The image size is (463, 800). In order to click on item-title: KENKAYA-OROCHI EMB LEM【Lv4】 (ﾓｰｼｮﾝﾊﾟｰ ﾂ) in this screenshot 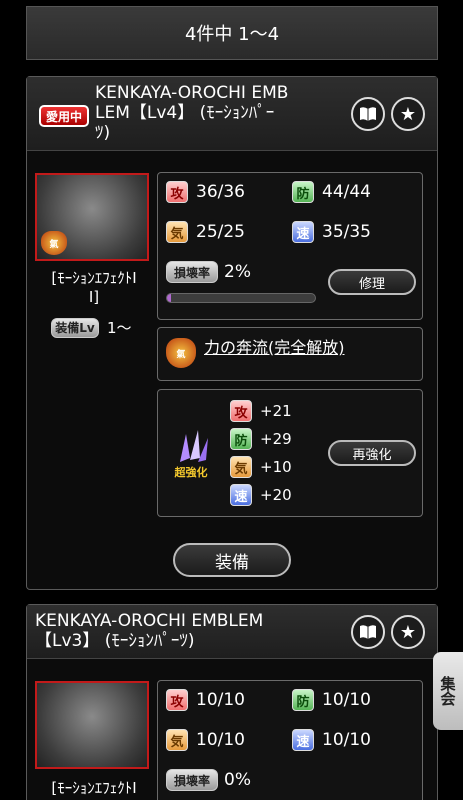, I will do `click(192, 113)`.